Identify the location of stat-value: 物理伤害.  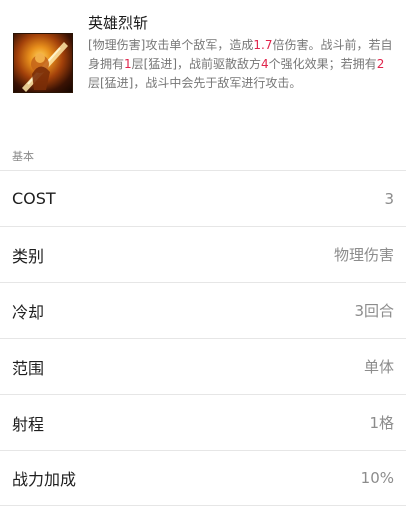
(363, 255).